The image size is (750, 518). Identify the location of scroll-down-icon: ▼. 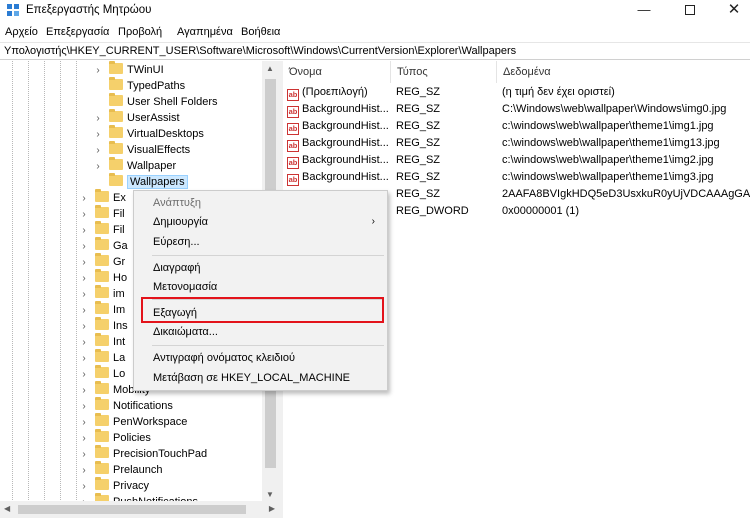
(270, 494).